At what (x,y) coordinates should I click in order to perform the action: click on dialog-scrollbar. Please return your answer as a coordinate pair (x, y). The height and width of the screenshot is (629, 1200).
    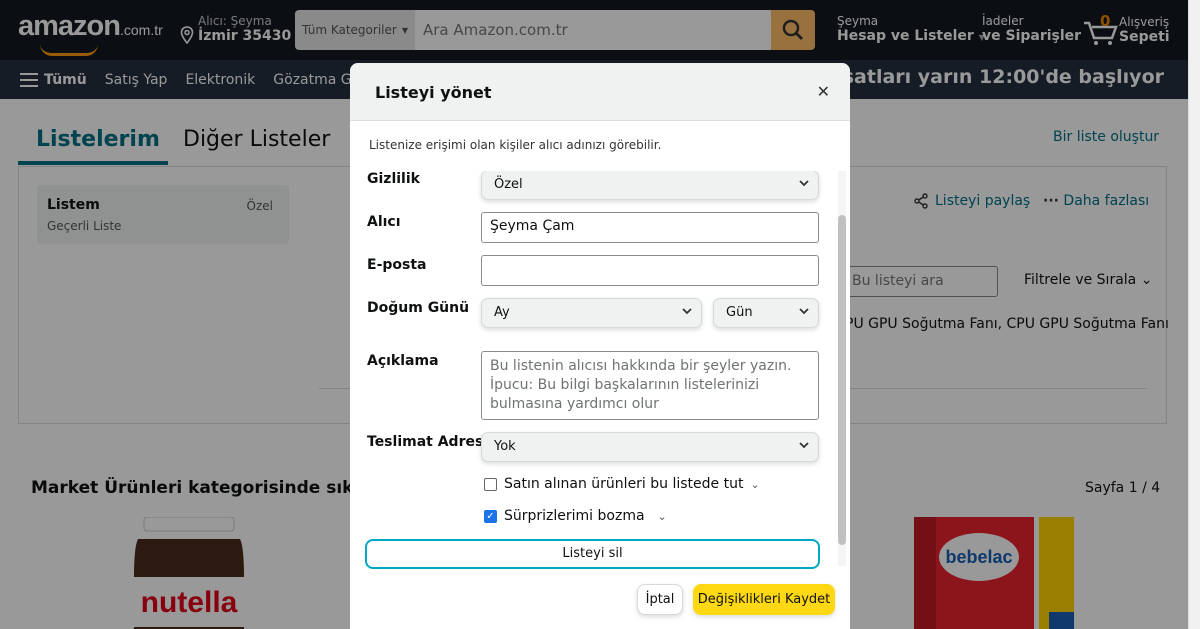
    Looking at the image, I should click on (842, 368).